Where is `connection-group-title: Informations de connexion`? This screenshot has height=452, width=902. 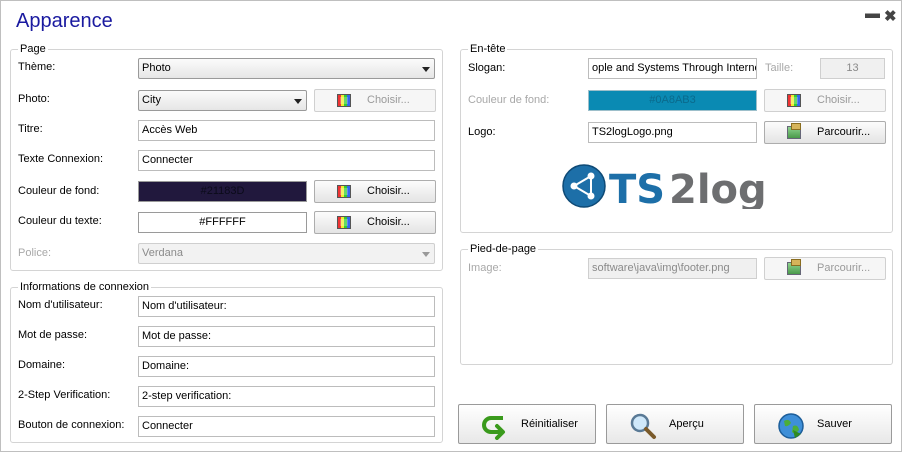 connection-group-title: Informations de connexion is located at coordinates (85, 287).